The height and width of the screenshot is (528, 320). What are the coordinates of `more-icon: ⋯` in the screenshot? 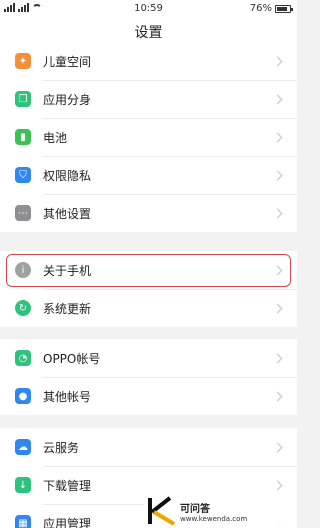 It's located at (23, 213).